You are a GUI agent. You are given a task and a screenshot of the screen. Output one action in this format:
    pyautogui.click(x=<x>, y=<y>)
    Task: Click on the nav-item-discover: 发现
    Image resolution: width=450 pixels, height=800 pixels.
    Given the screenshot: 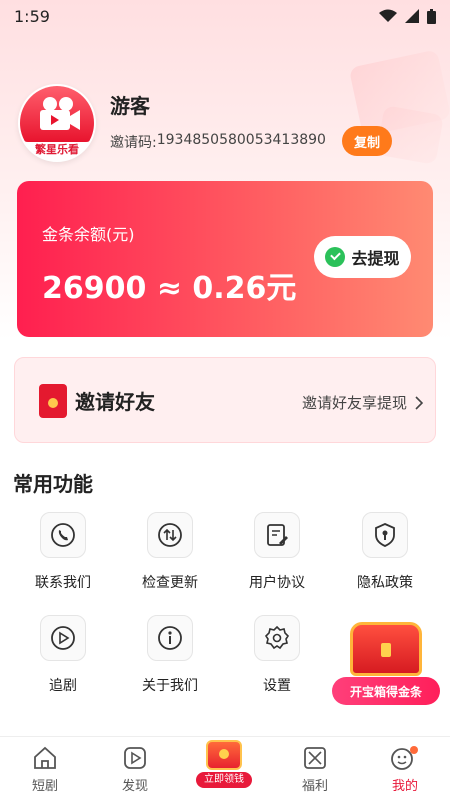 What is the action you would take?
    pyautogui.click(x=135, y=768)
    